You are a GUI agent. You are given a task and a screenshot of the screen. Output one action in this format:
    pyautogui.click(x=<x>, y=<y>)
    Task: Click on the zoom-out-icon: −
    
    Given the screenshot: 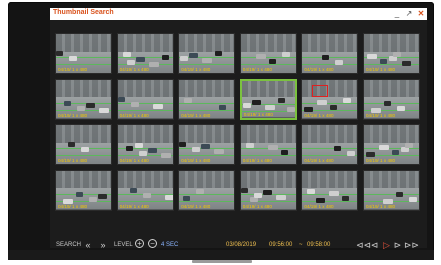 What is the action you would take?
    pyautogui.click(x=152, y=243)
    